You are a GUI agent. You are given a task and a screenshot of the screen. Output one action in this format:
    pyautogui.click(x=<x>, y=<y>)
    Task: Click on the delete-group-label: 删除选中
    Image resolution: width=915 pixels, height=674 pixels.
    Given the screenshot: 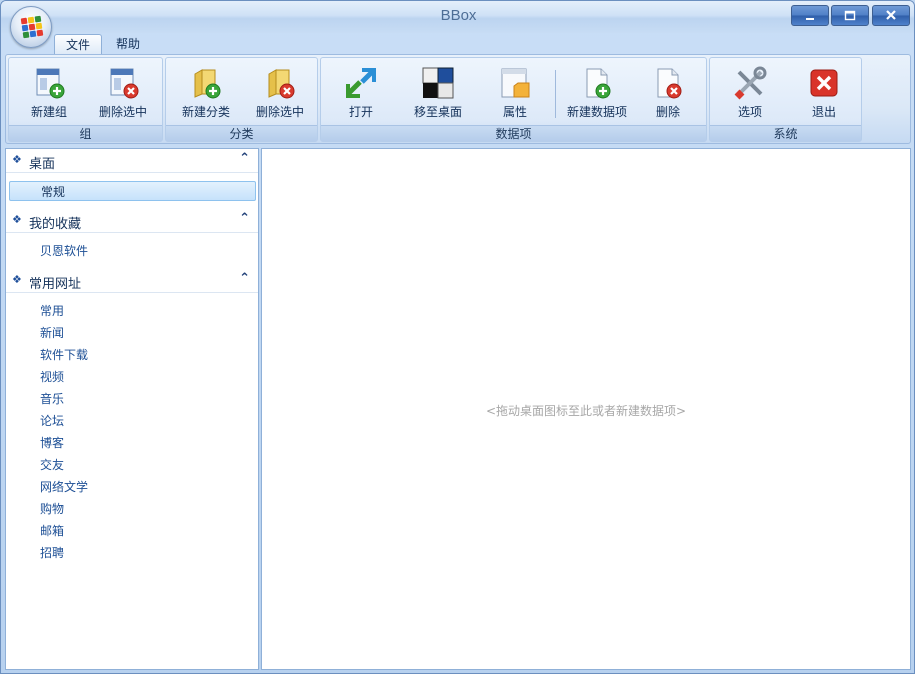 What is the action you would take?
    pyautogui.click(x=122, y=112)
    